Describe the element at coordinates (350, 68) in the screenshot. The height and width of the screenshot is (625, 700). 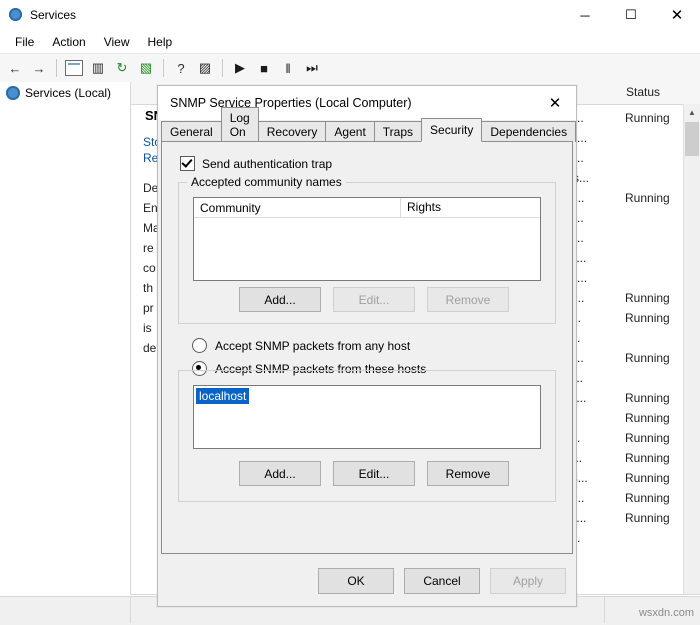
I see `toolbar: ← → ▥ ↻ ▧ ? ▨ ▶ ■ ‖ ⏭` at that location.